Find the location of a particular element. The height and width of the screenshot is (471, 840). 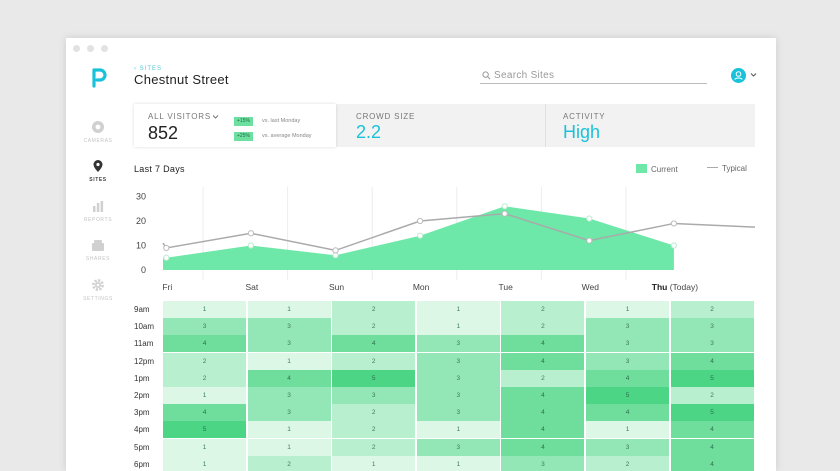

change-caption: vs. last Monday is located at coordinates (281, 121).